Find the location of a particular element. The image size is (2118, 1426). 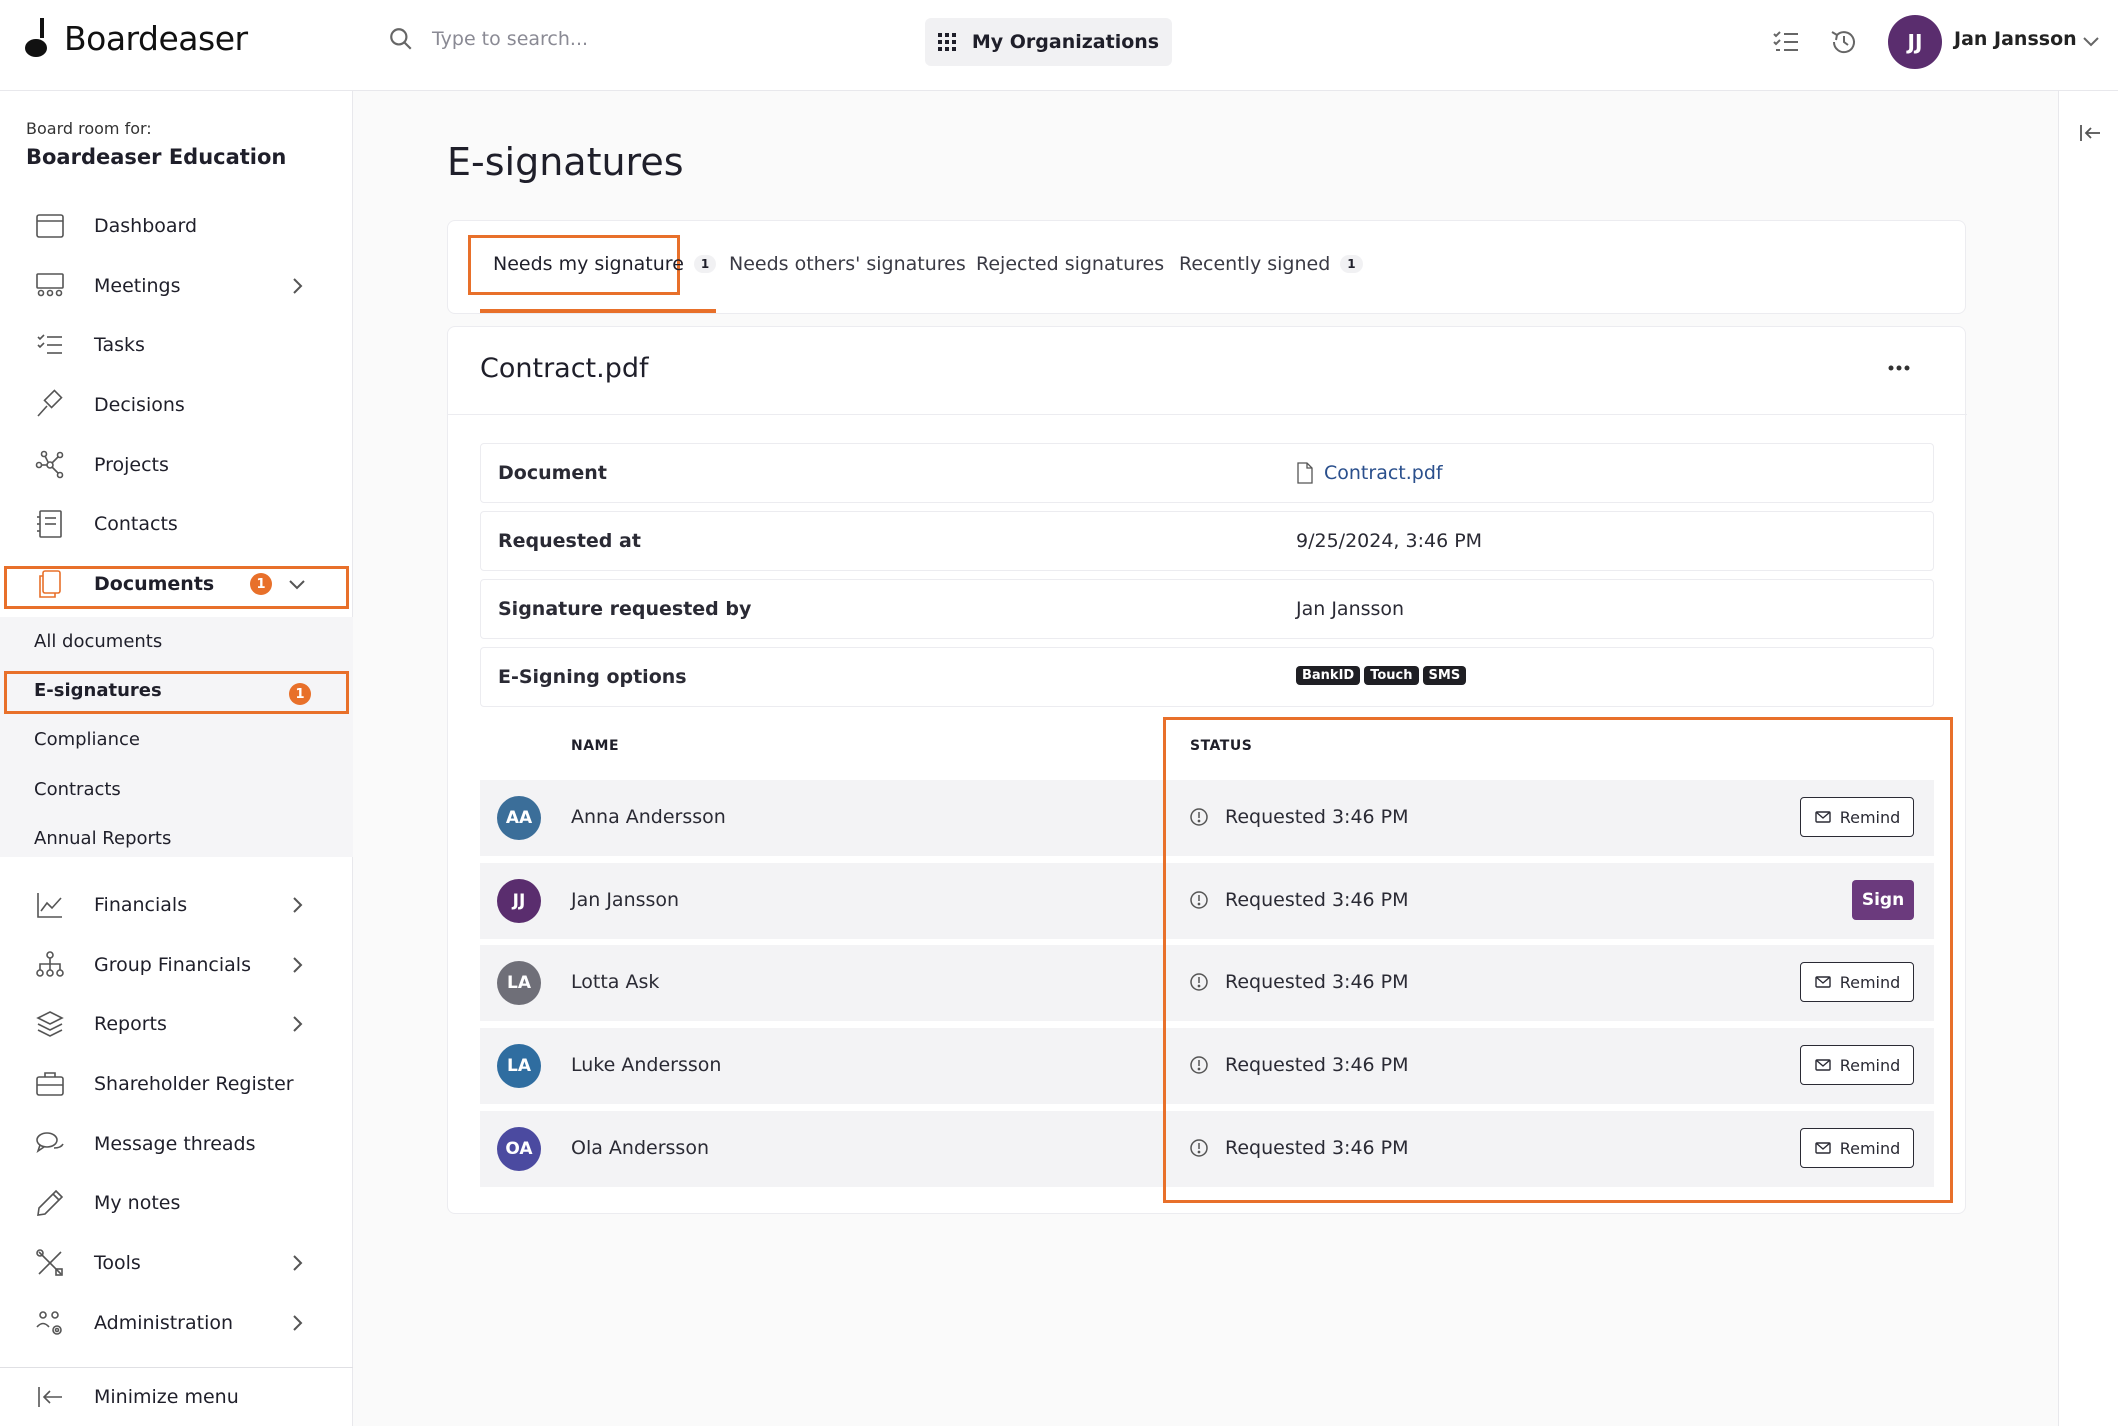

info-key: E-Signing options is located at coordinates (592, 677).